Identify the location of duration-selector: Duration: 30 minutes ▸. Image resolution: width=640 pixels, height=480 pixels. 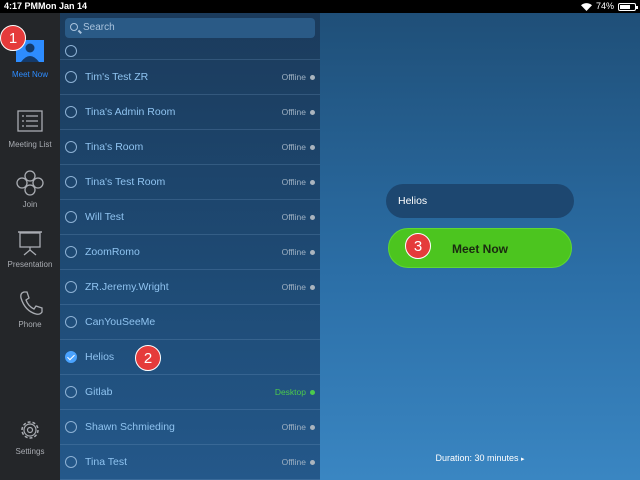
(480, 458).